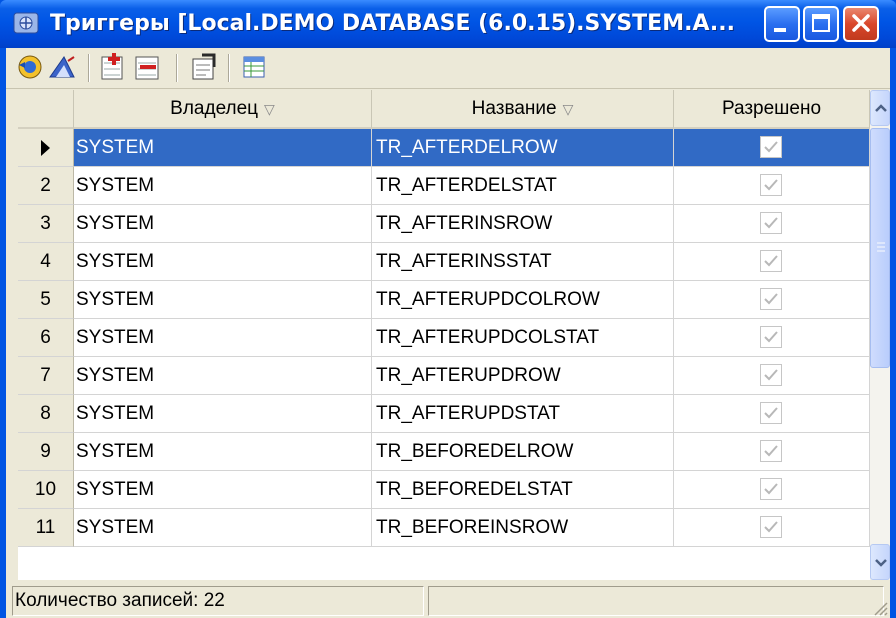 The image size is (896, 618). What do you see at coordinates (523, 262) in the screenshot?
I see `trigger-name-cell: TR_AFTERINSSTAT` at bounding box center [523, 262].